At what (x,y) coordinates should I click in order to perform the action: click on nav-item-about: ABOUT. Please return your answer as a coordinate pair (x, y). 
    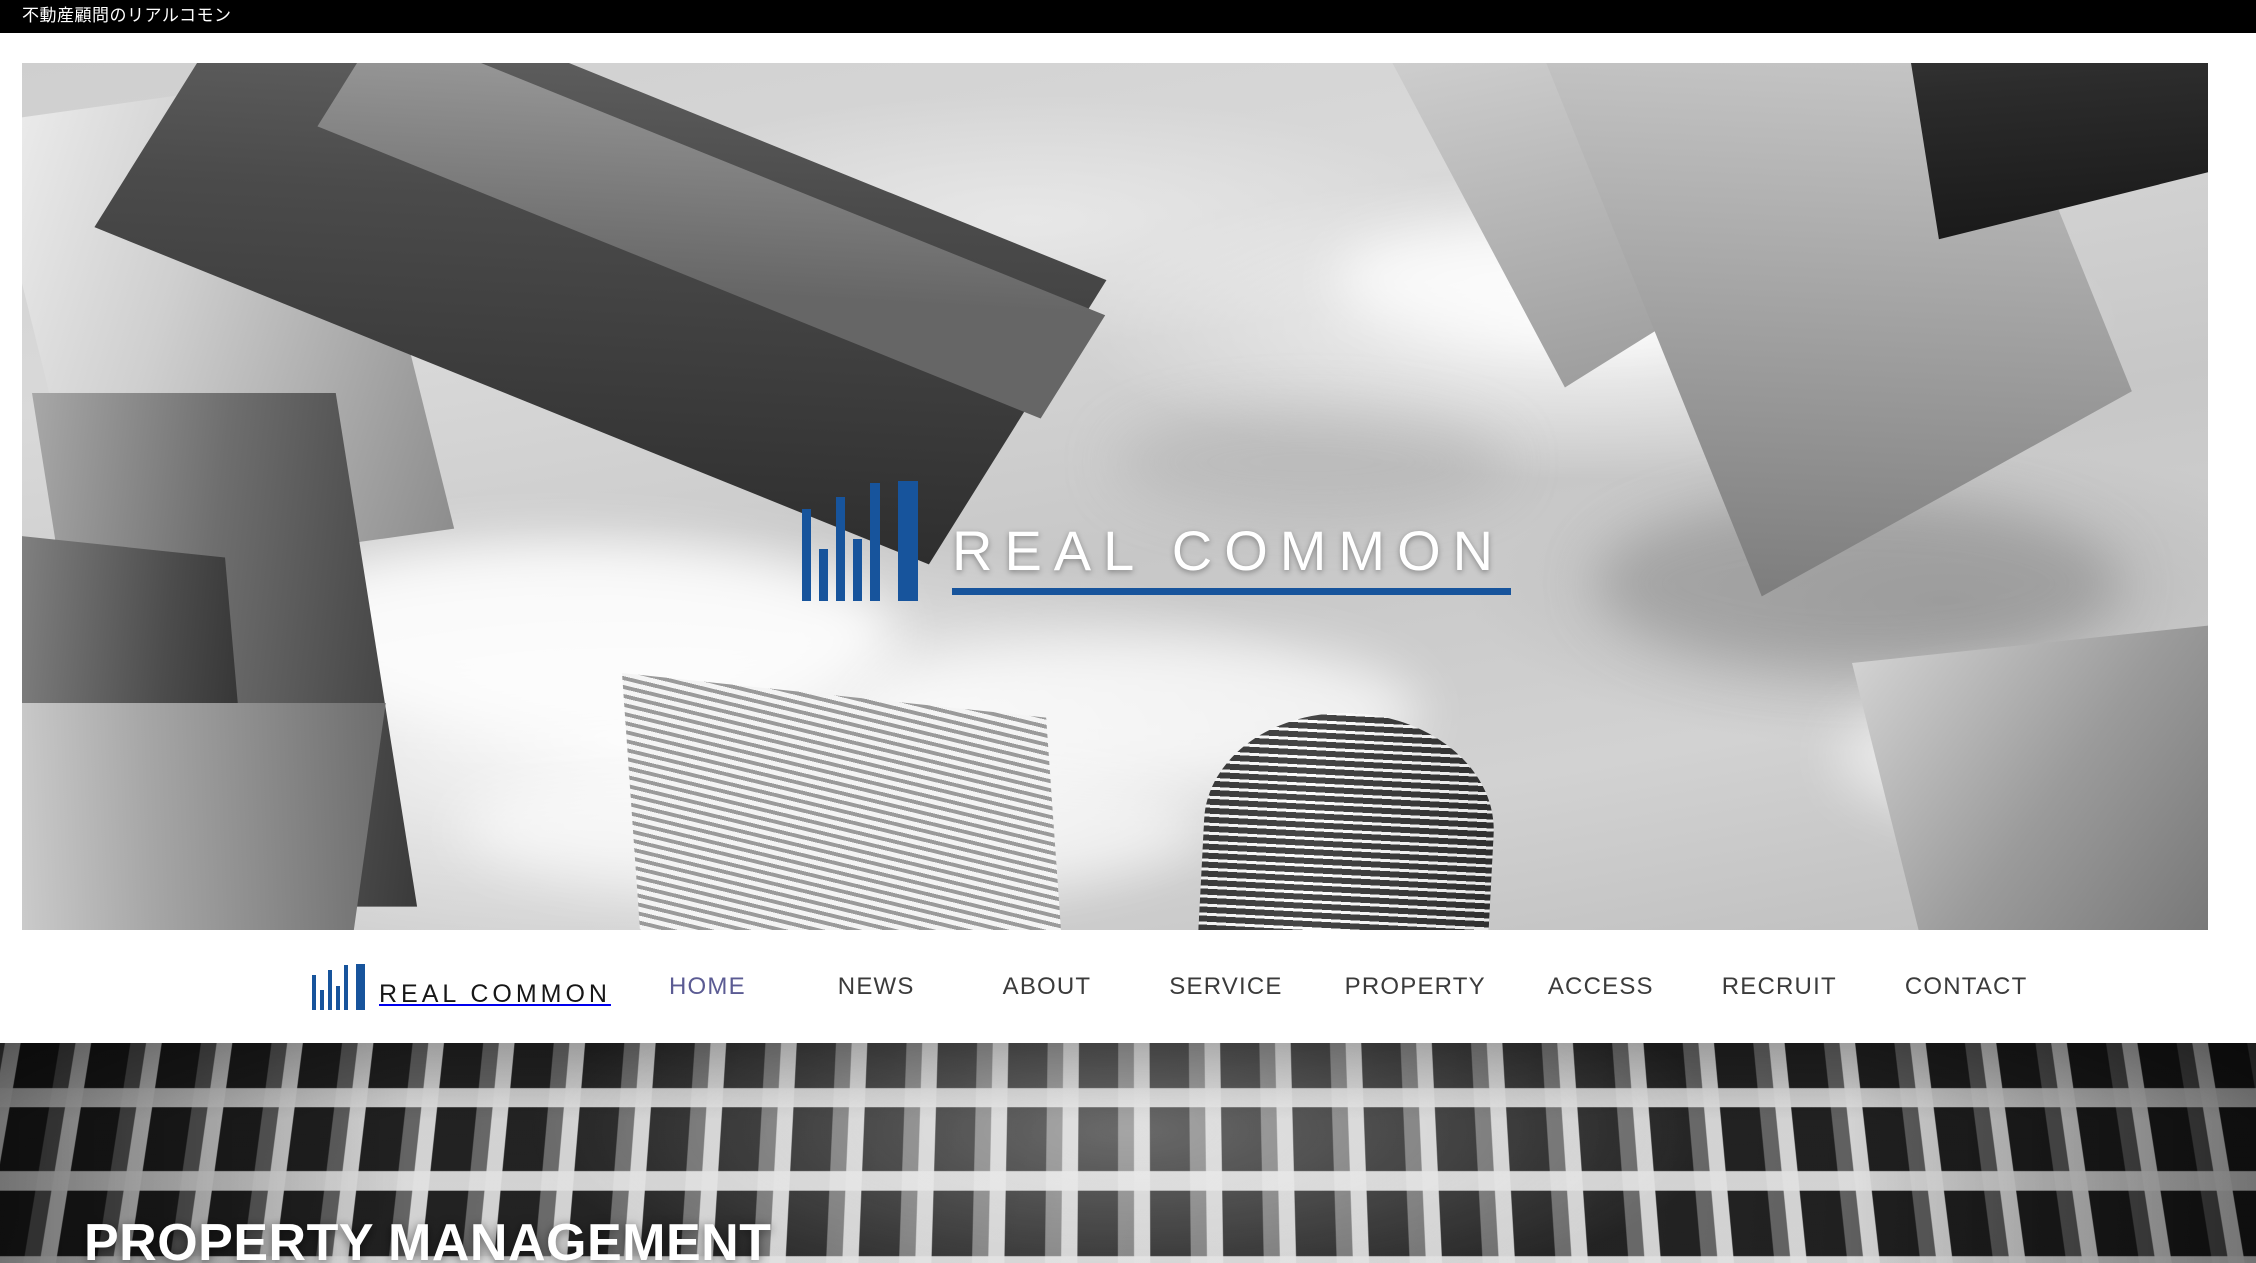
    Looking at the image, I should click on (1047, 987).